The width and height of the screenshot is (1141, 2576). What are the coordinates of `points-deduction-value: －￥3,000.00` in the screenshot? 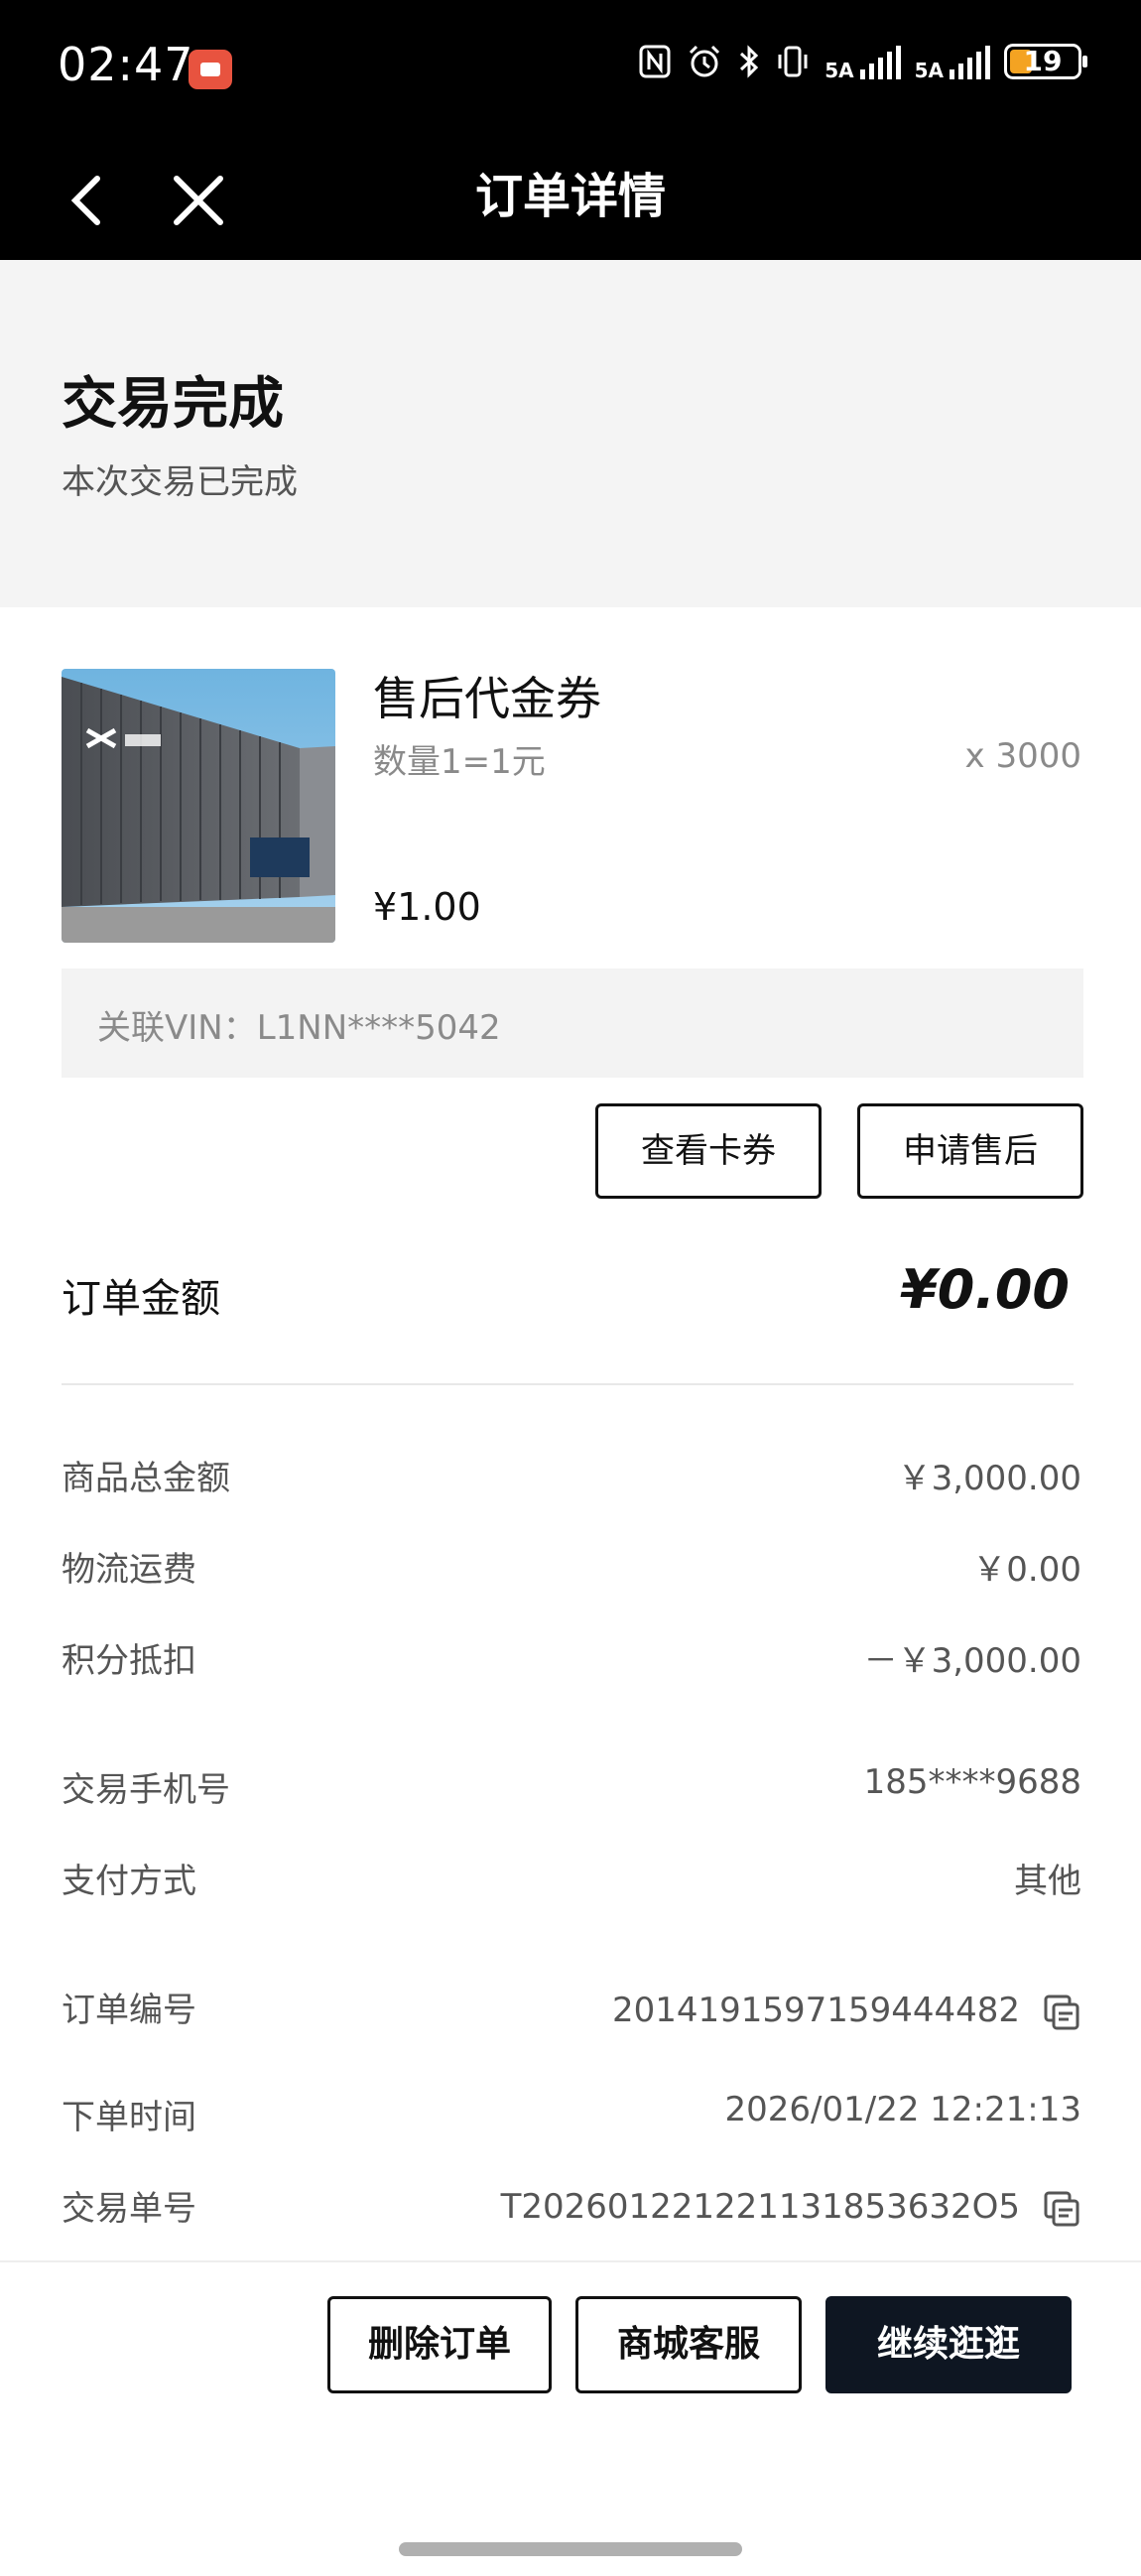 It's located at (972, 1661).